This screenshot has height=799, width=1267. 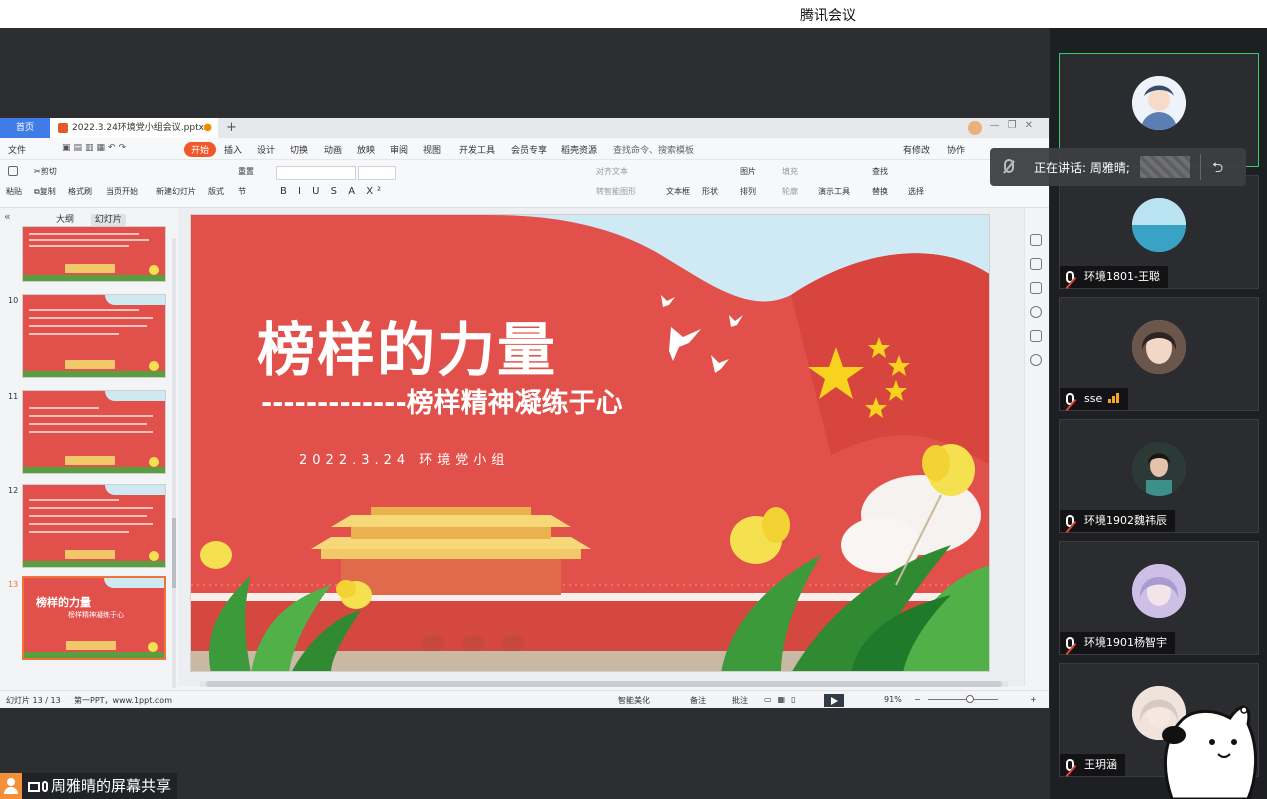 What do you see at coordinates (710, 191) in the screenshot?
I see `shape-button: 形状` at bounding box center [710, 191].